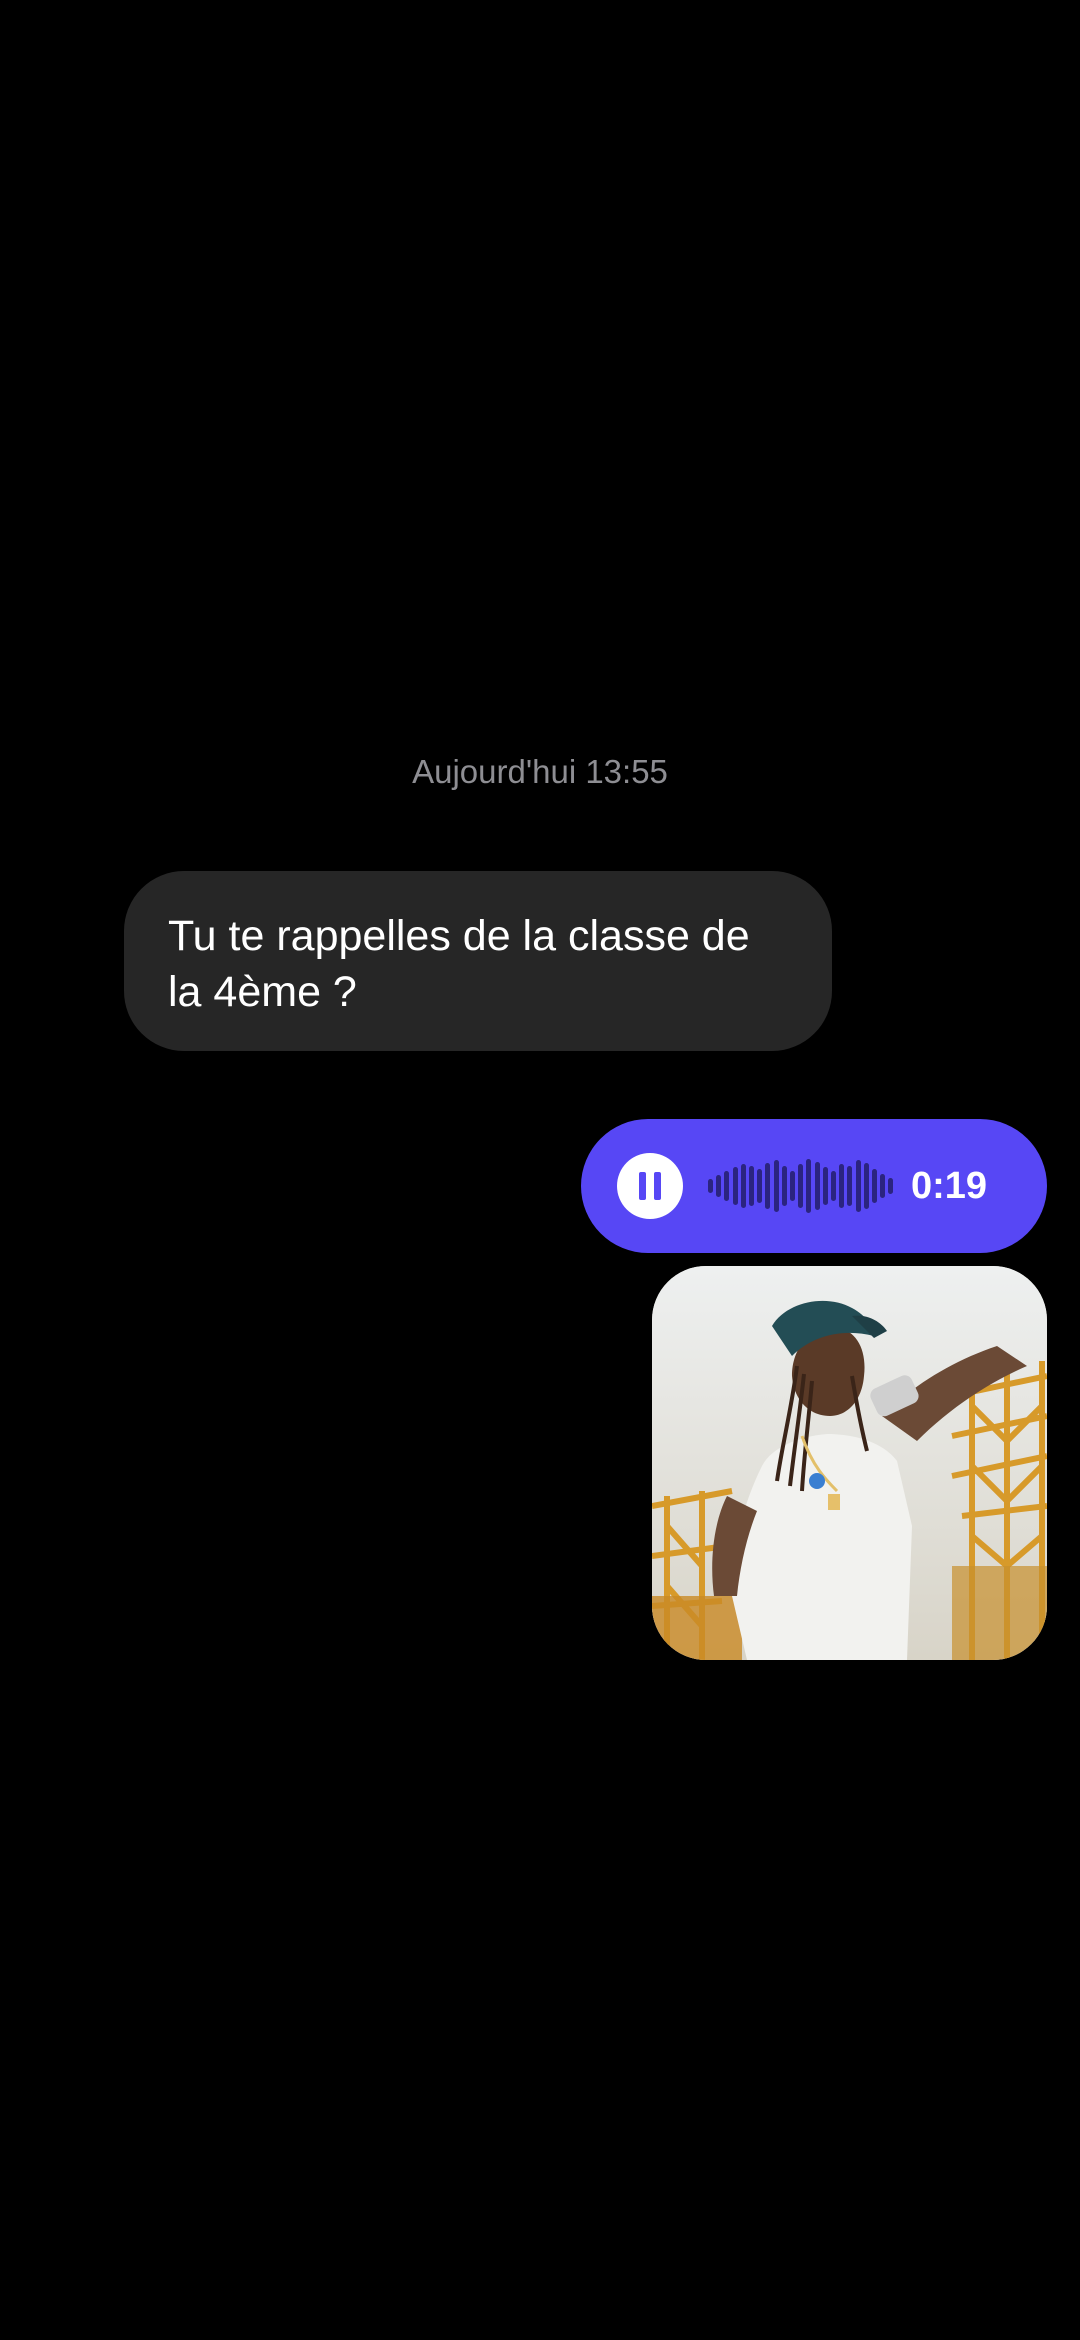  What do you see at coordinates (949, 1186) in the screenshot?
I see `voice-duration: 0:19` at bounding box center [949, 1186].